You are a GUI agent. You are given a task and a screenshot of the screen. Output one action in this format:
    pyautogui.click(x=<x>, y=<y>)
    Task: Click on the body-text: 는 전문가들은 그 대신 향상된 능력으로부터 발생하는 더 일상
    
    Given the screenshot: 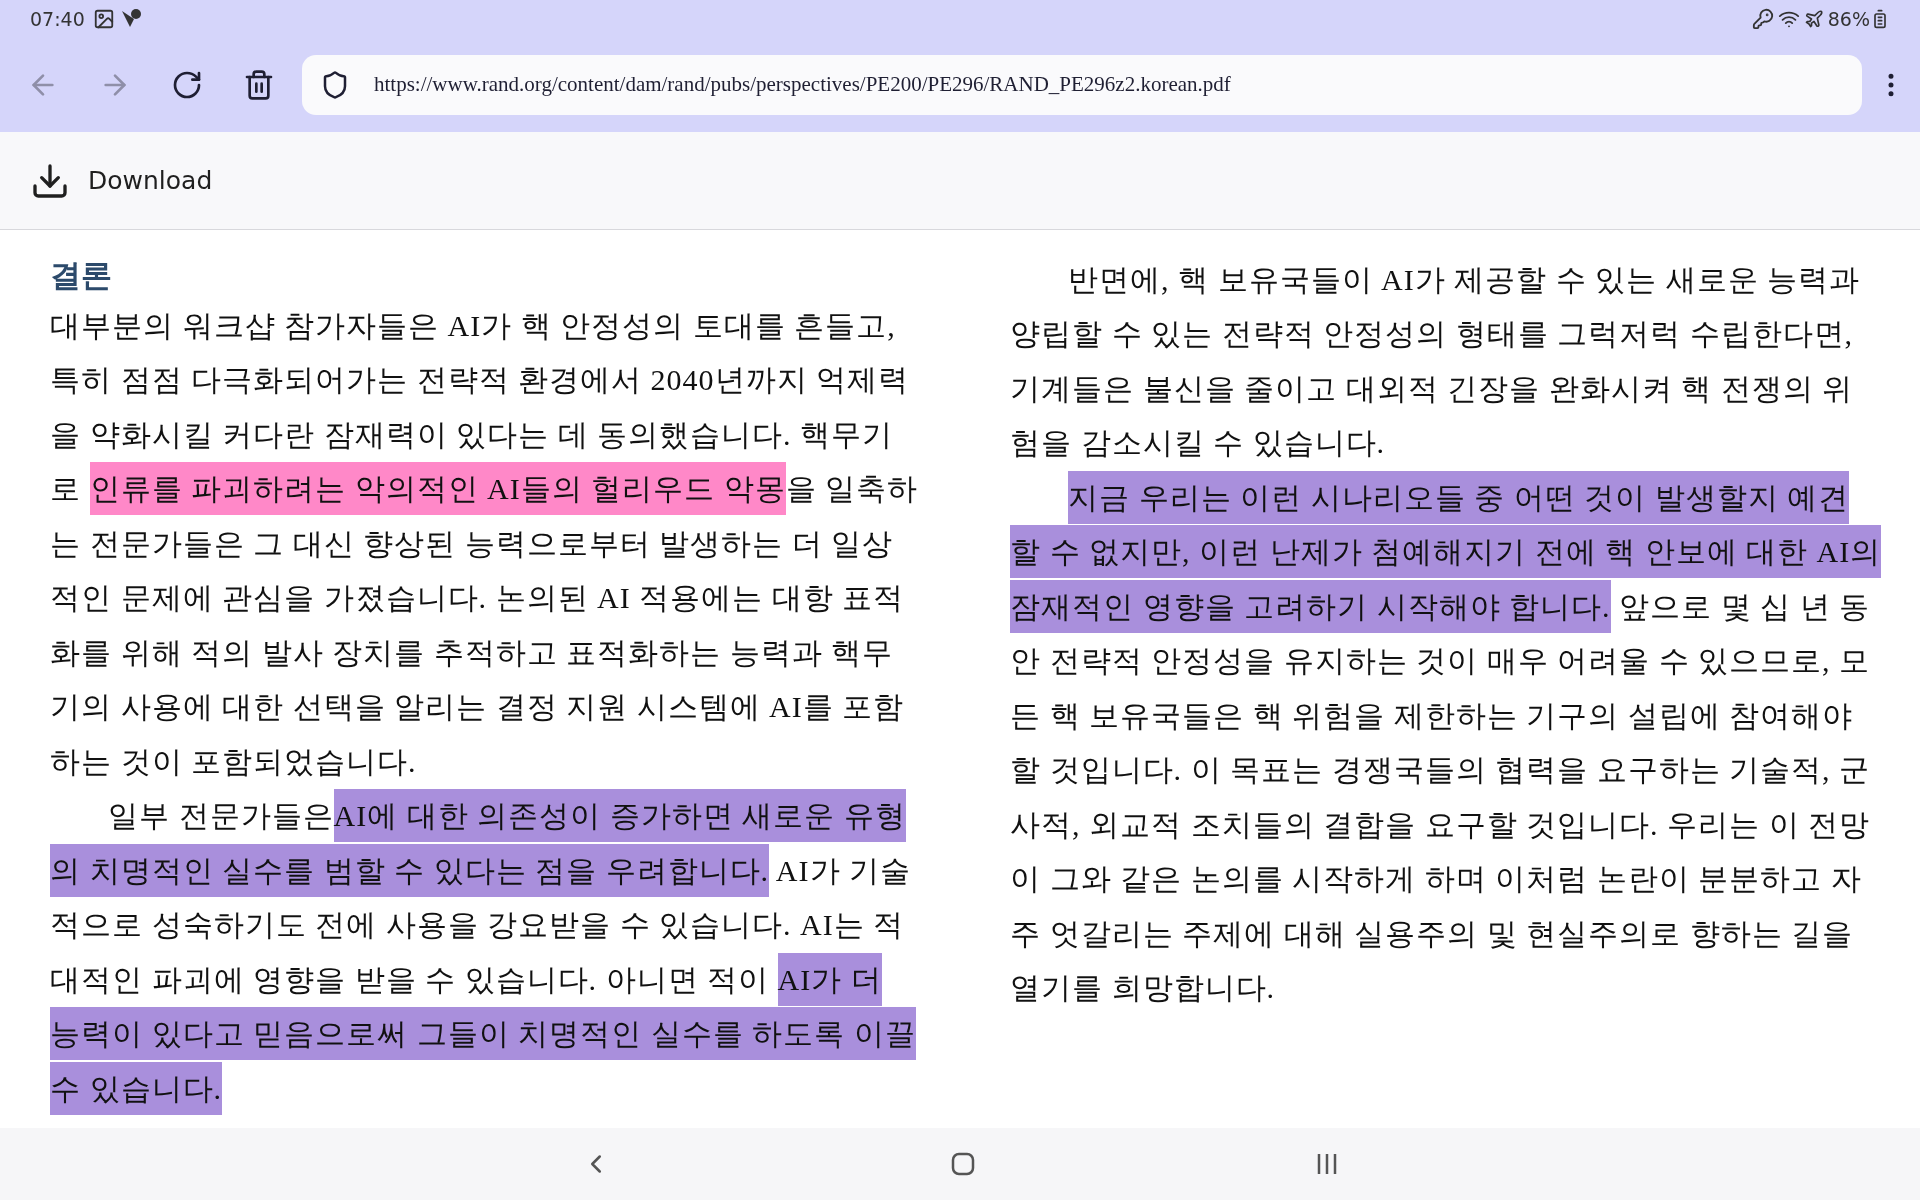 What is the action you would take?
    pyautogui.click(x=471, y=543)
    